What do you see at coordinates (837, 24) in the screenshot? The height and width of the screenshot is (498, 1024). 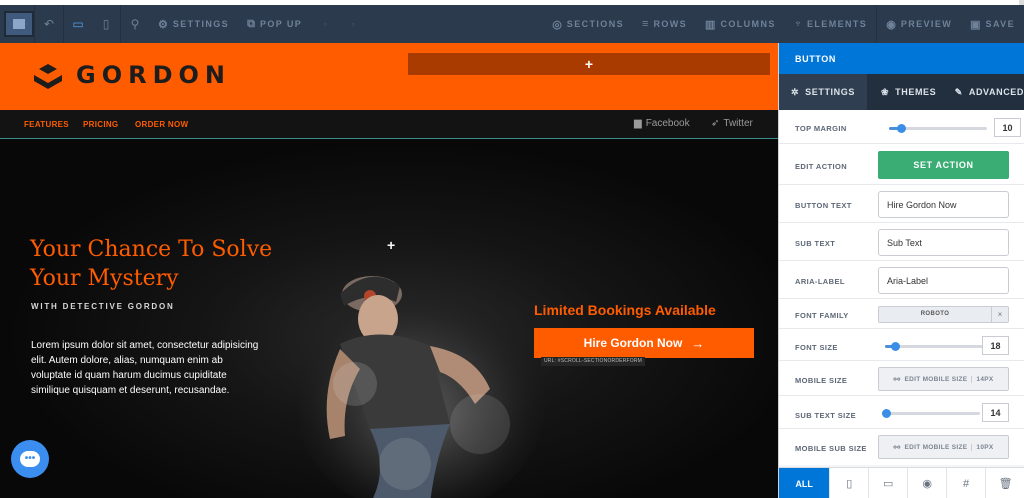 I see `elements-label: Elements` at bounding box center [837, 24].